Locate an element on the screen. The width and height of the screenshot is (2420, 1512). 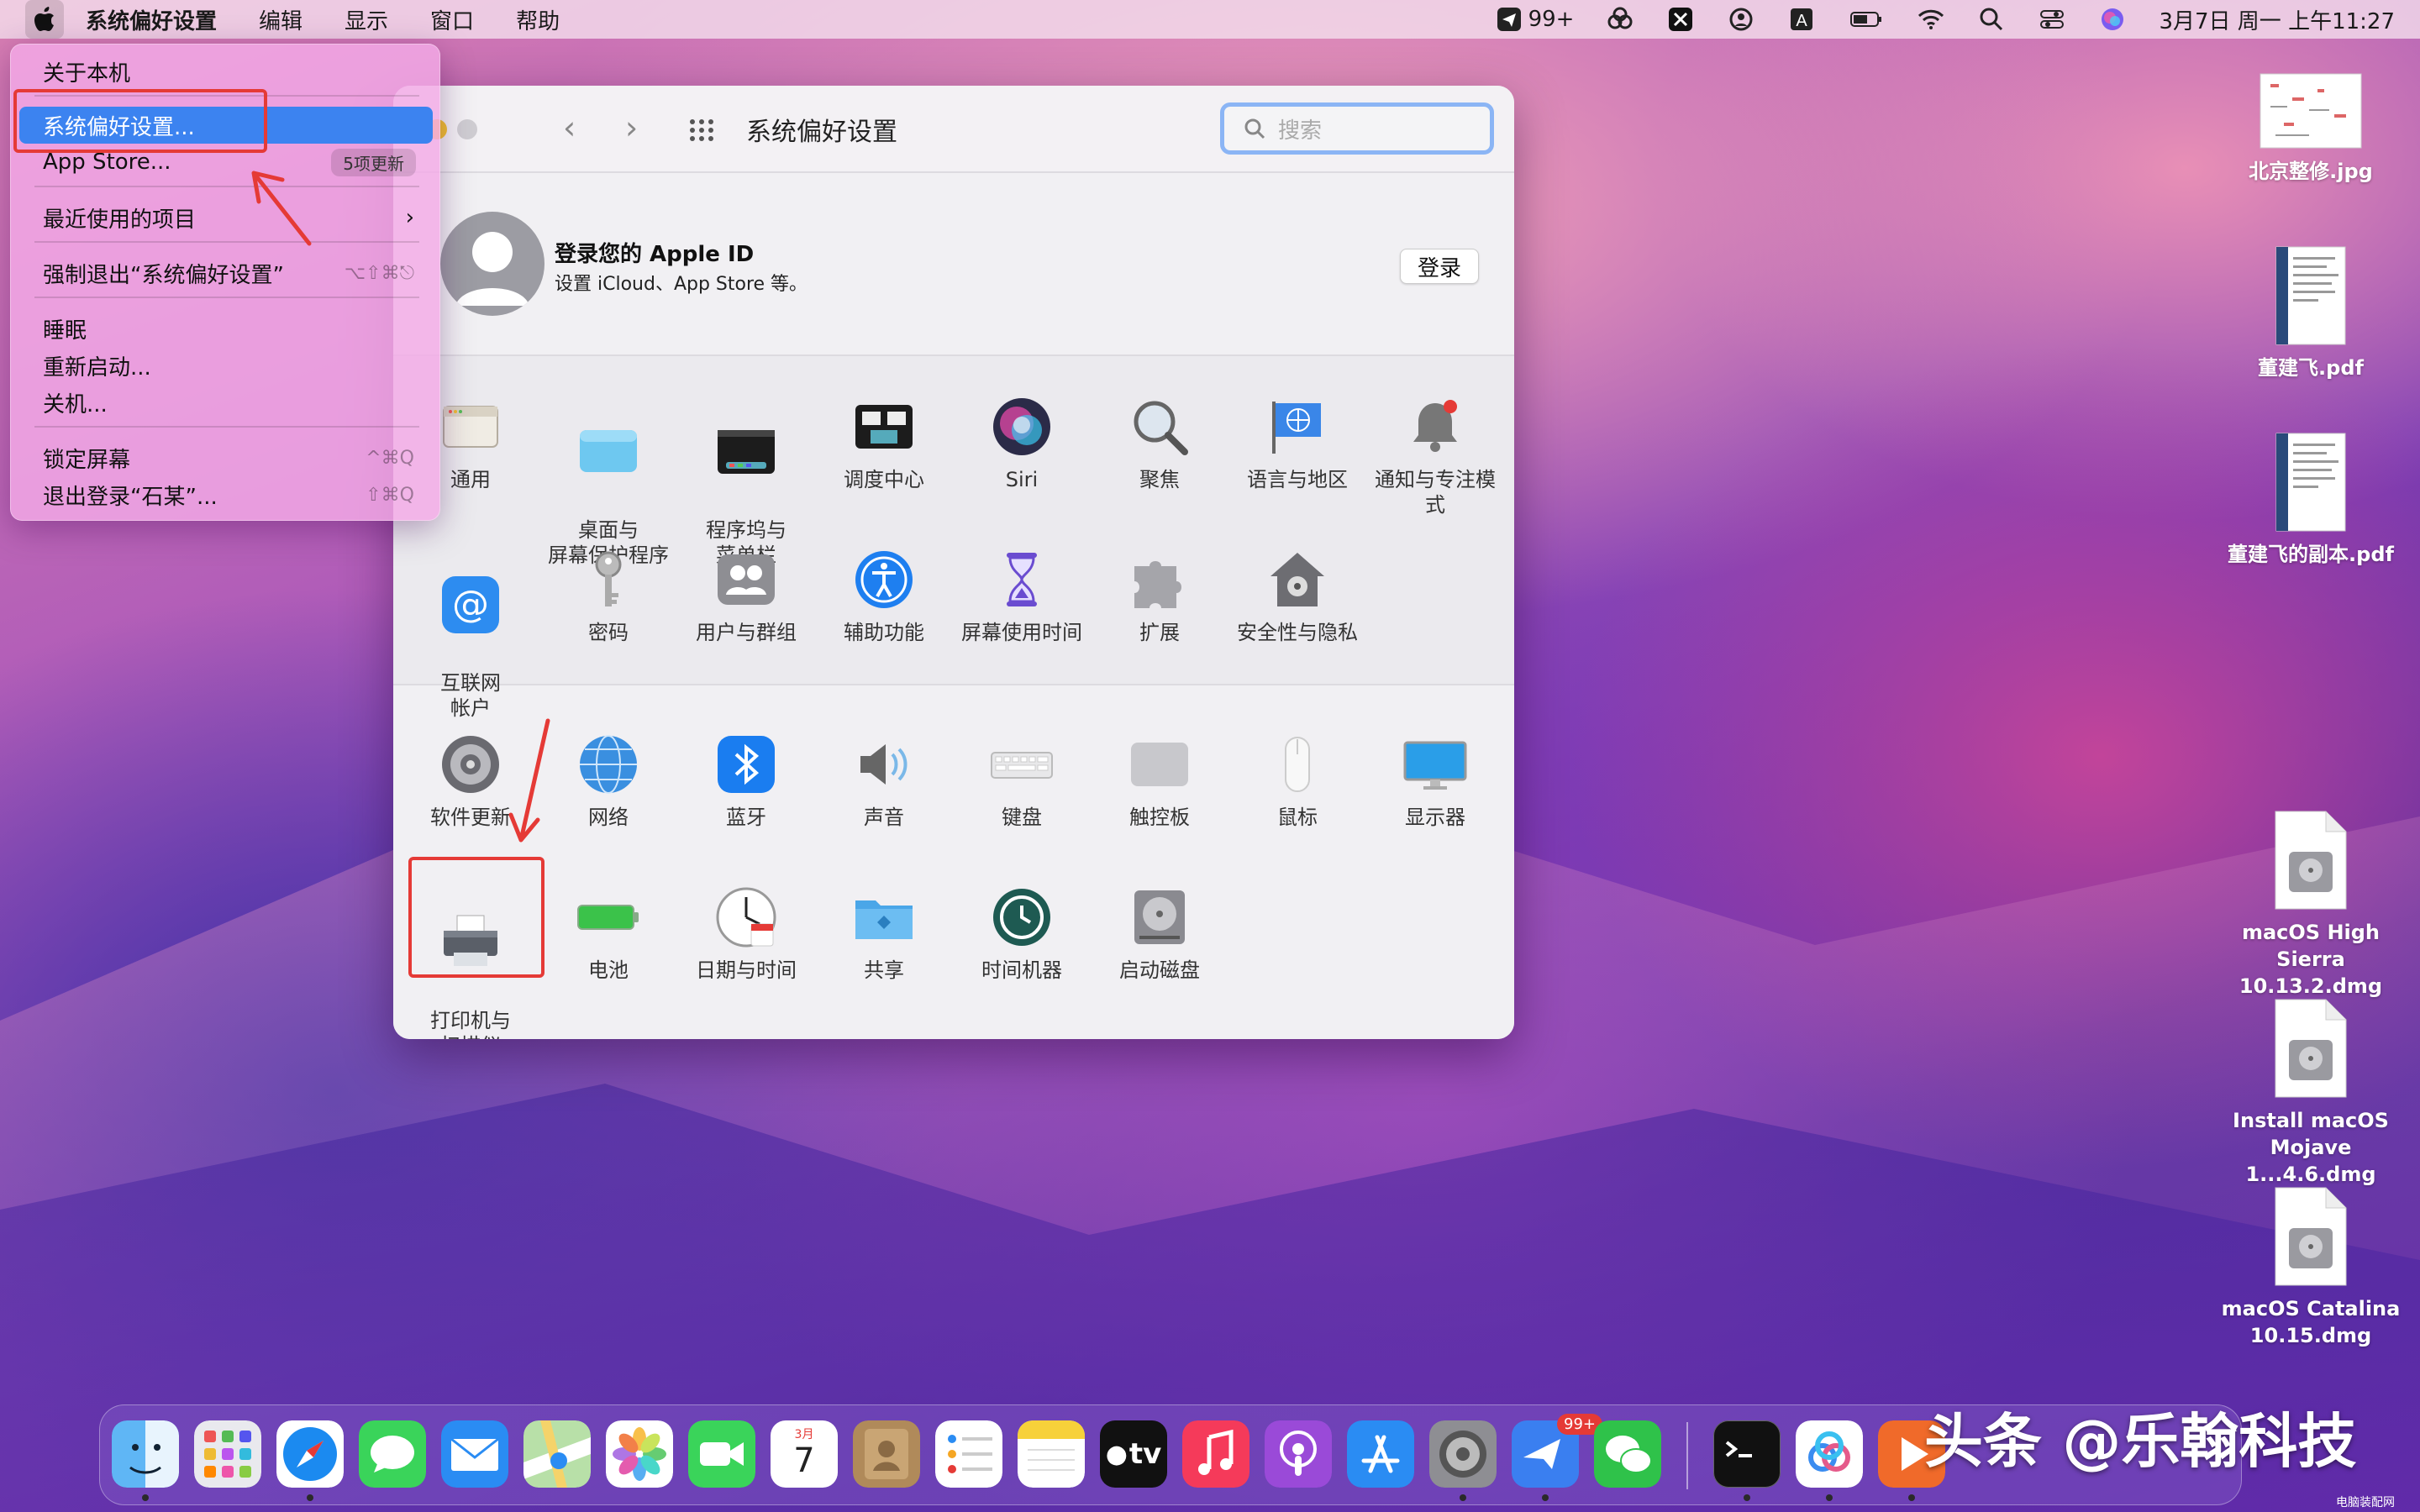
notes-icon is located at coordinates (1051, 1454).